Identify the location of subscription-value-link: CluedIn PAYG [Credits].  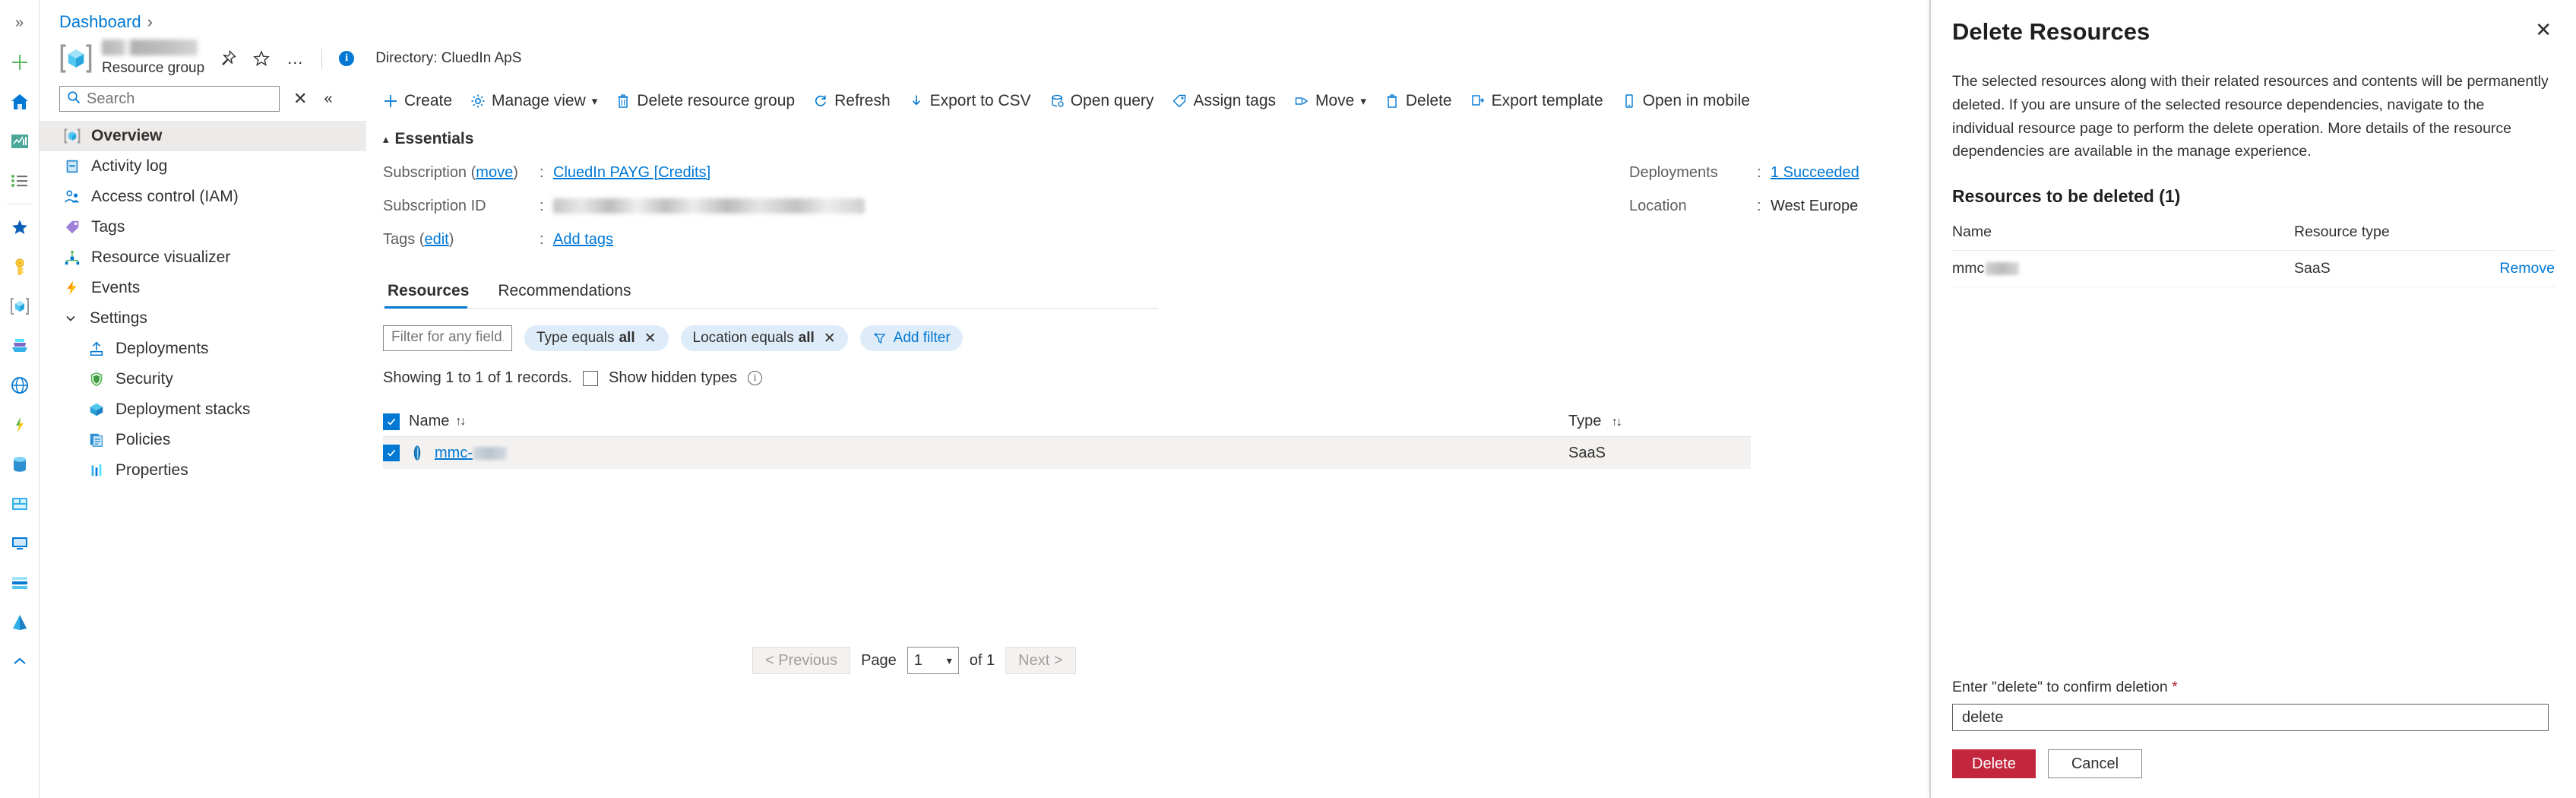
(631, 173).